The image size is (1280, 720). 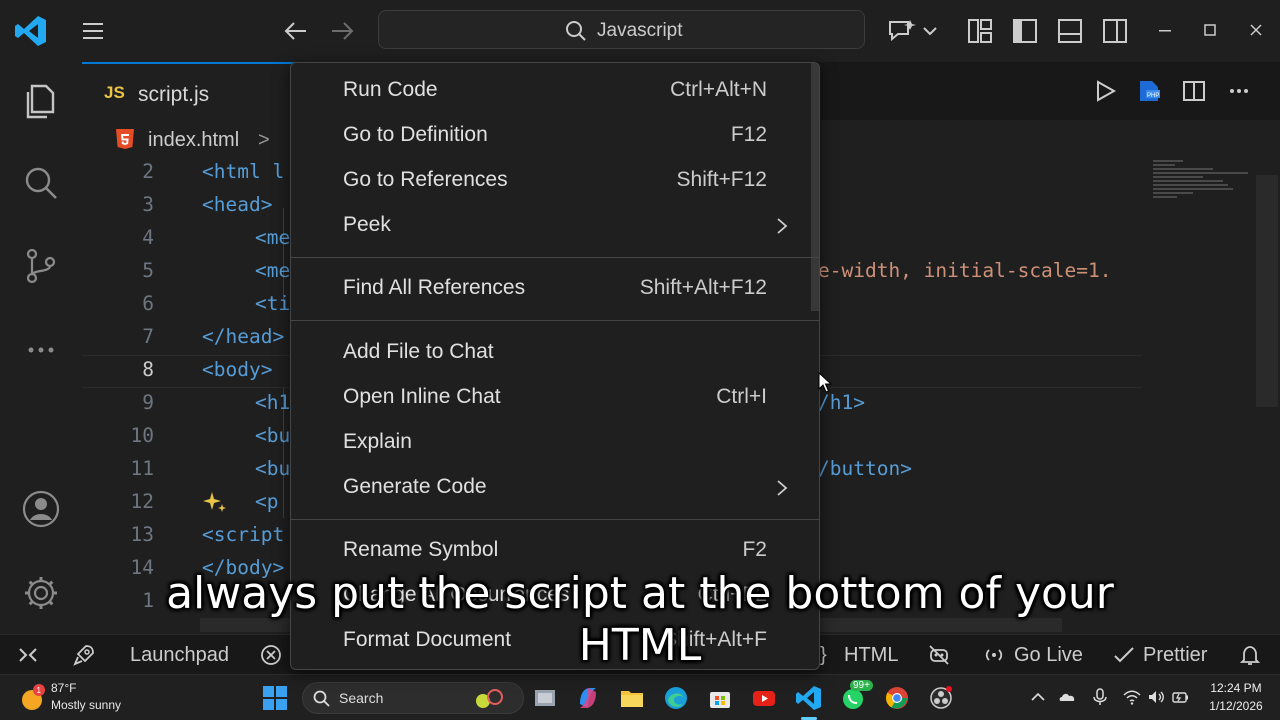 I want to click on code-text: </head>, so click(x=243, y=336).